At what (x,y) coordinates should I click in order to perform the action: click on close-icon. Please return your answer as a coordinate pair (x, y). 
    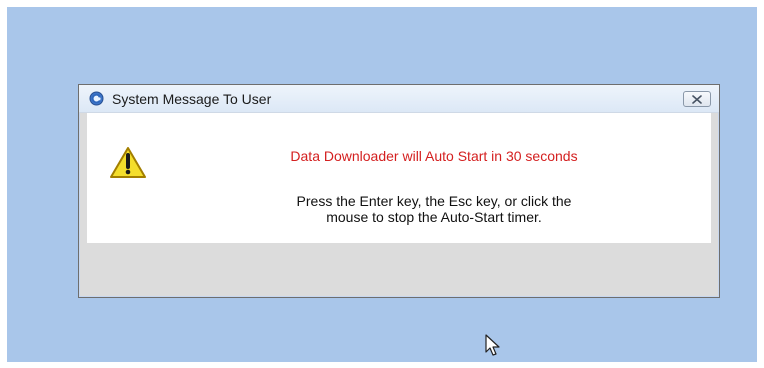
    Looking at the image, I should click on (697, 99).